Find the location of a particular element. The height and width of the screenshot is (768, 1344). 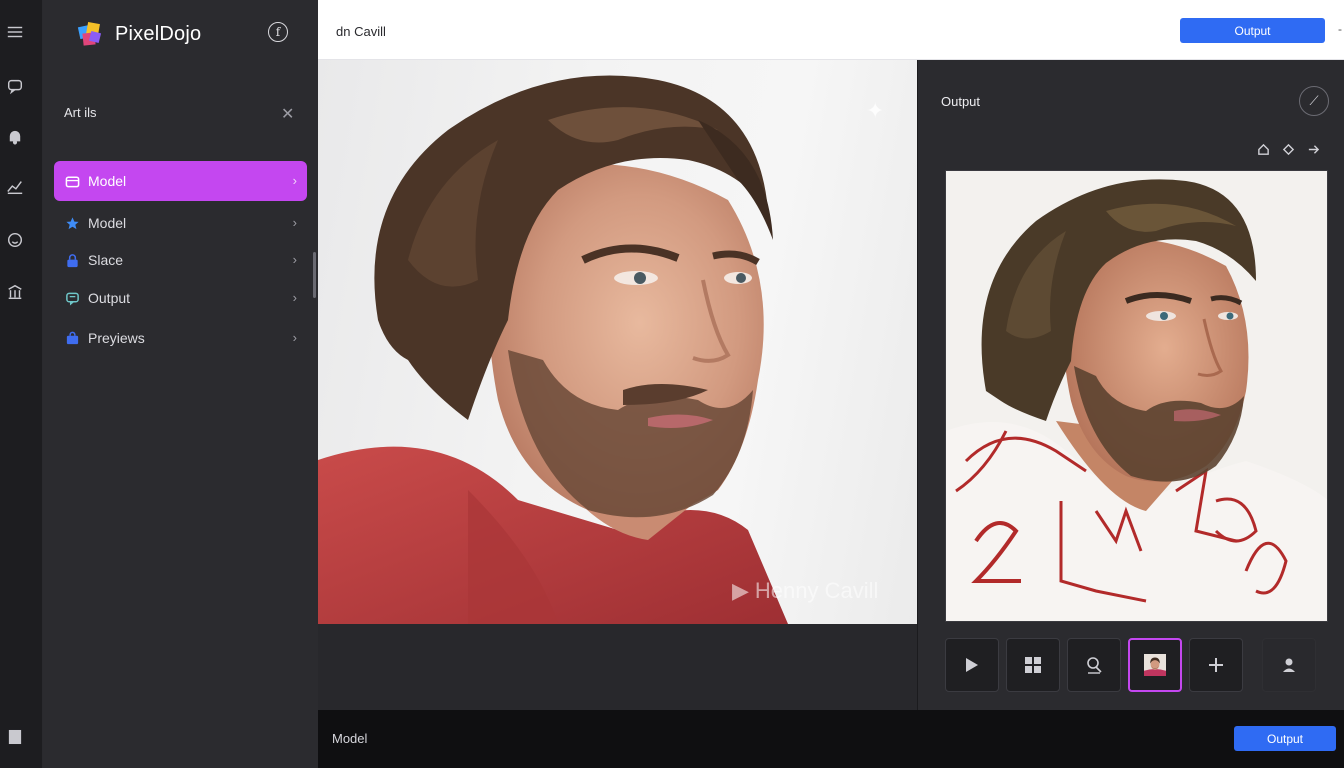

share-icon is located at coordinates (1313, 149).